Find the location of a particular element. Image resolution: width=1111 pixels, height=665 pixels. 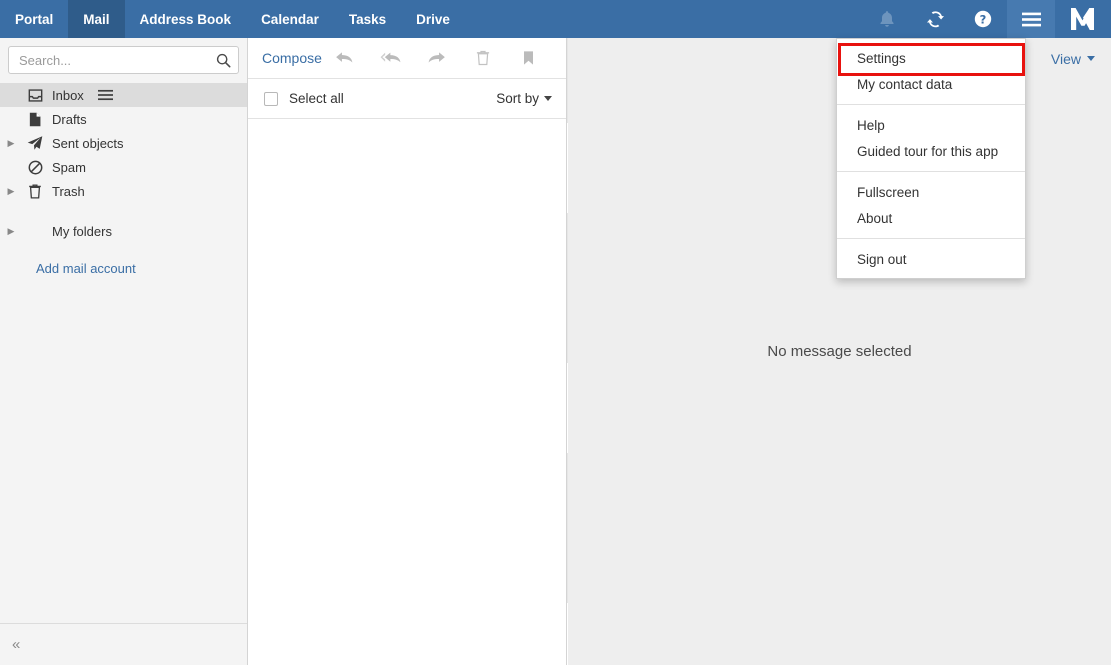

nav-tab-mail: Mail is located at coordinates (96, 19).